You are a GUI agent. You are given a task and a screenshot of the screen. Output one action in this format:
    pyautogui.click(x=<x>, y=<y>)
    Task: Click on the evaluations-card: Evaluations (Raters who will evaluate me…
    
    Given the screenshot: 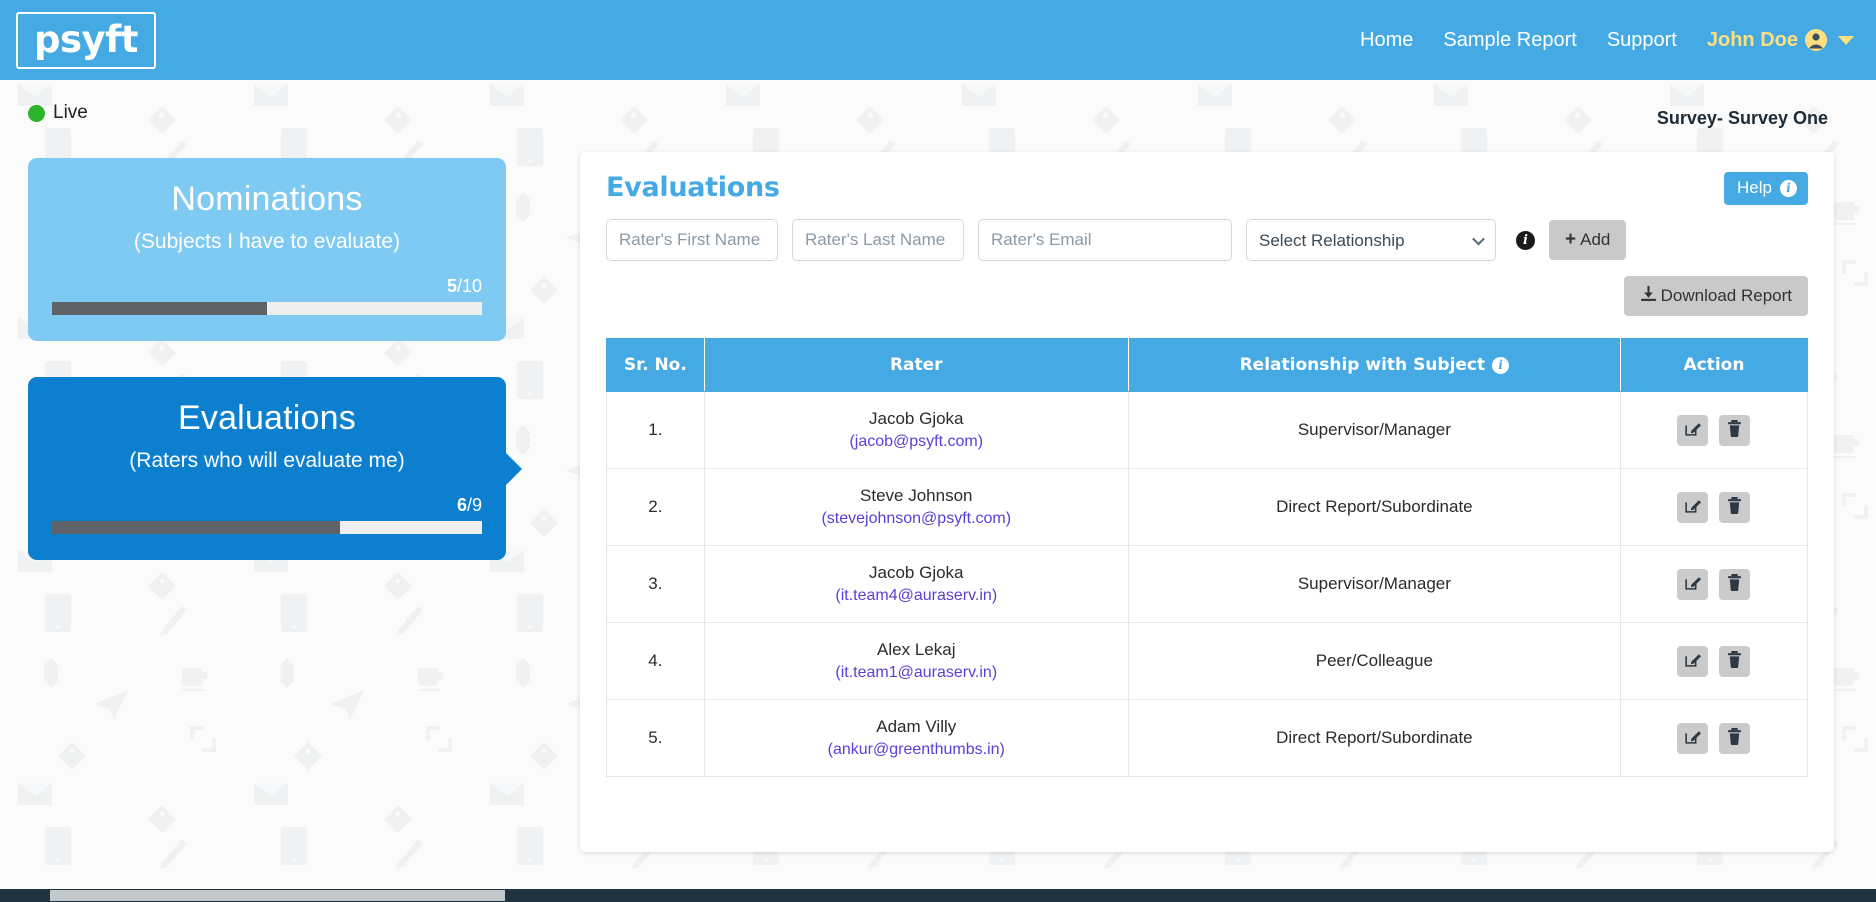 What is the action you would take?
    pyautogui.click(x=275, y=468)
    